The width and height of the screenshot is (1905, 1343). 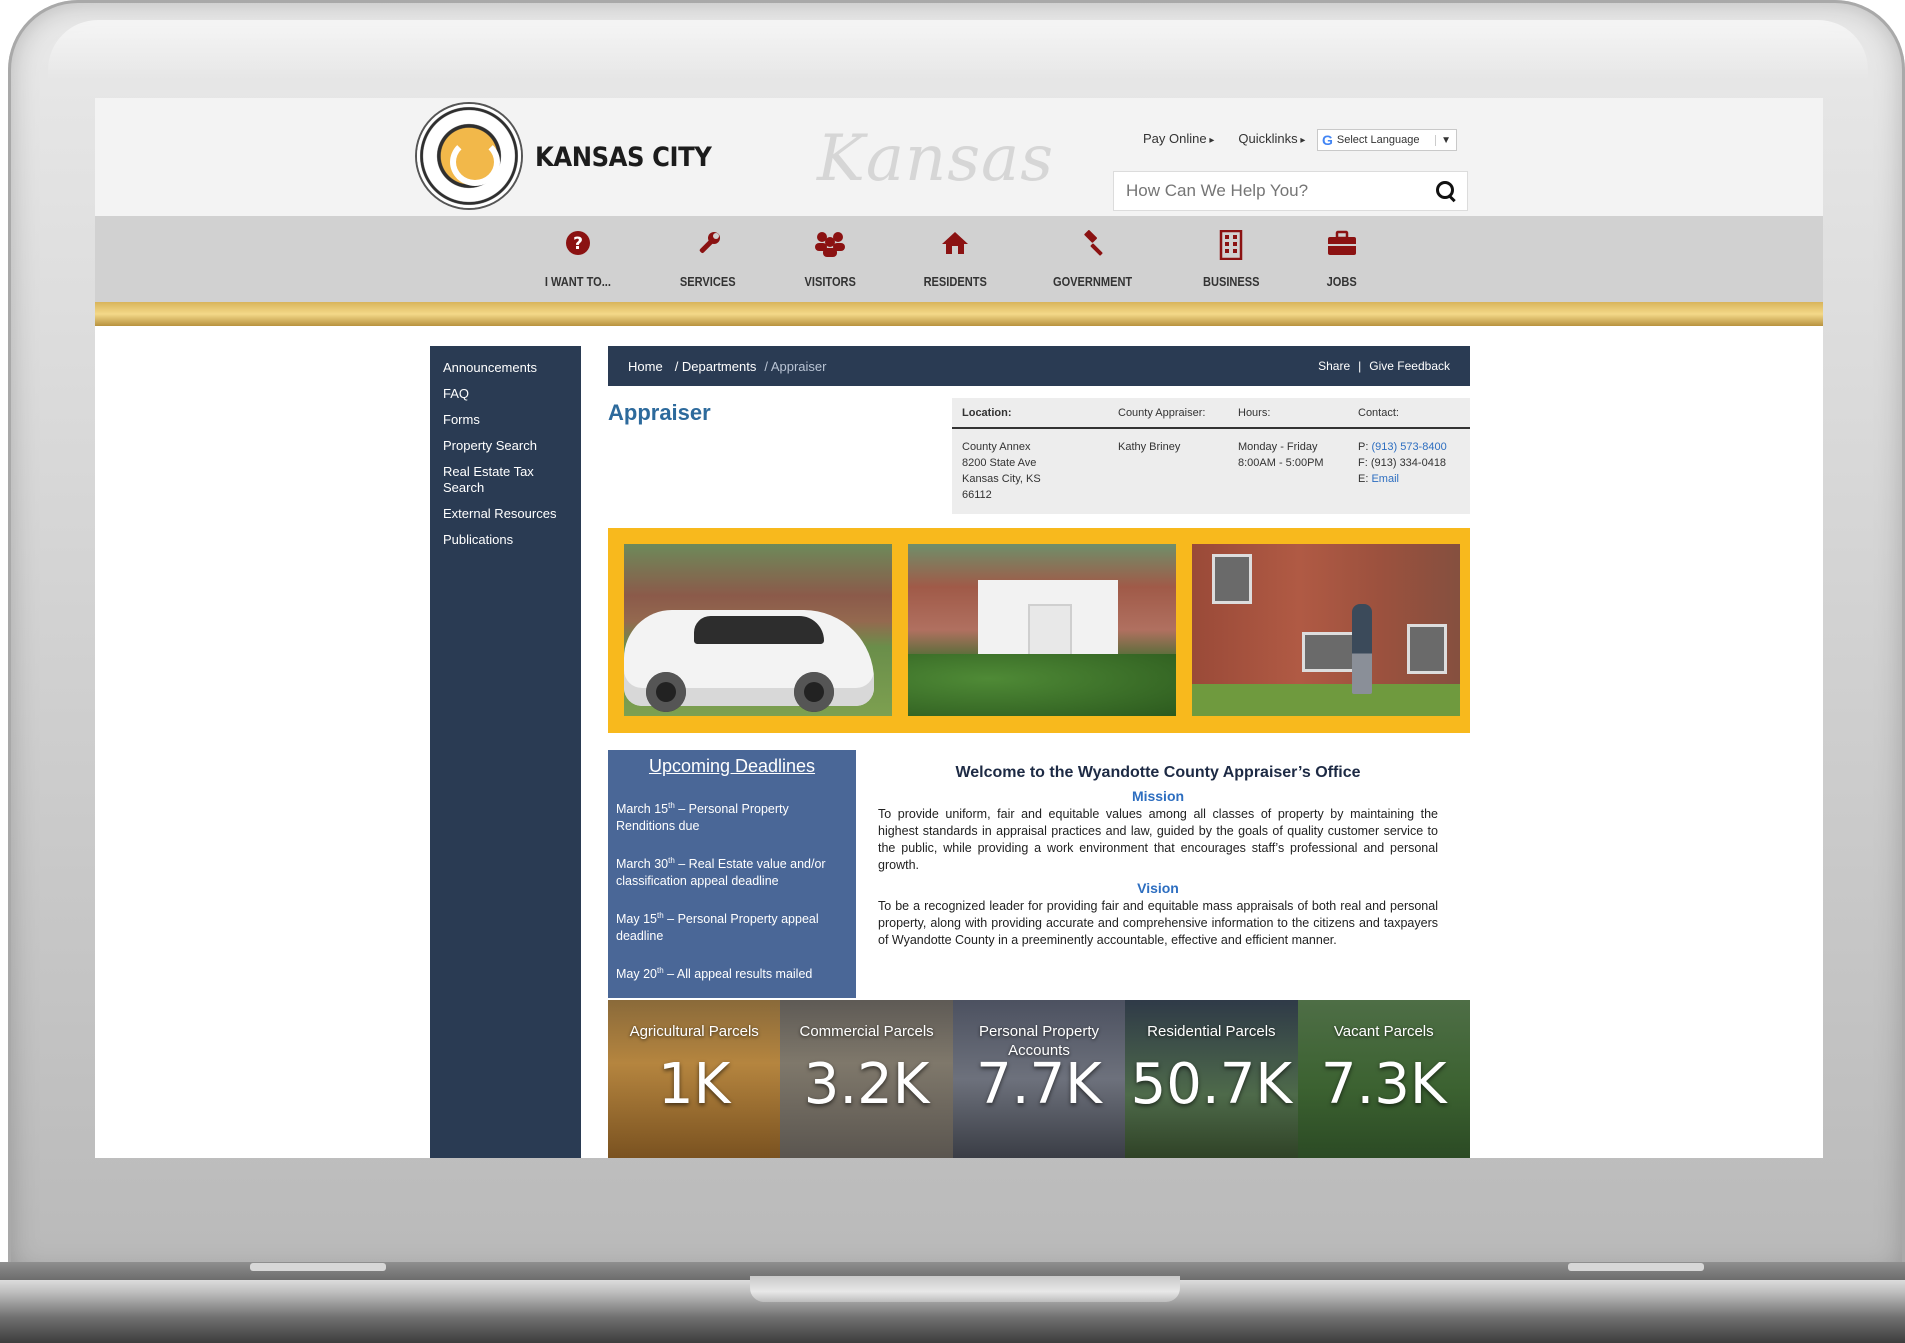 I want to click on location-line: Kansas City, KS, so click(x=1001, y=479).